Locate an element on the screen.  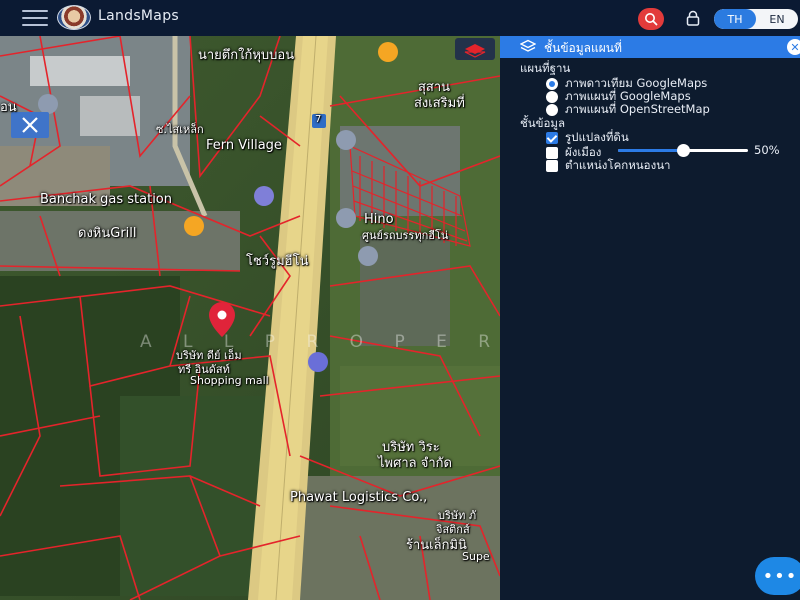
more-button: ••• is located at coordinates (777, 576).